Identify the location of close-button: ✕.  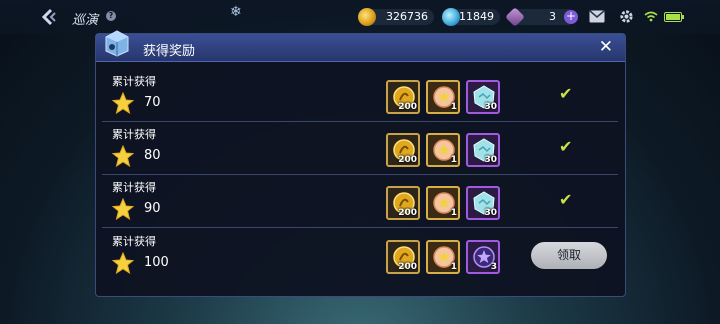
(606, 47).